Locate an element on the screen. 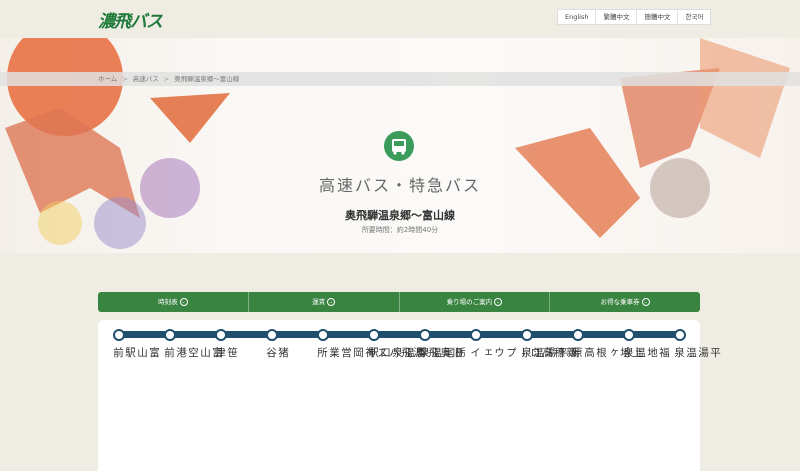 The width and height of the screenshot is (800, 471). tab-fare: 運賃 ⌄ is located at coordinates (324, 302).